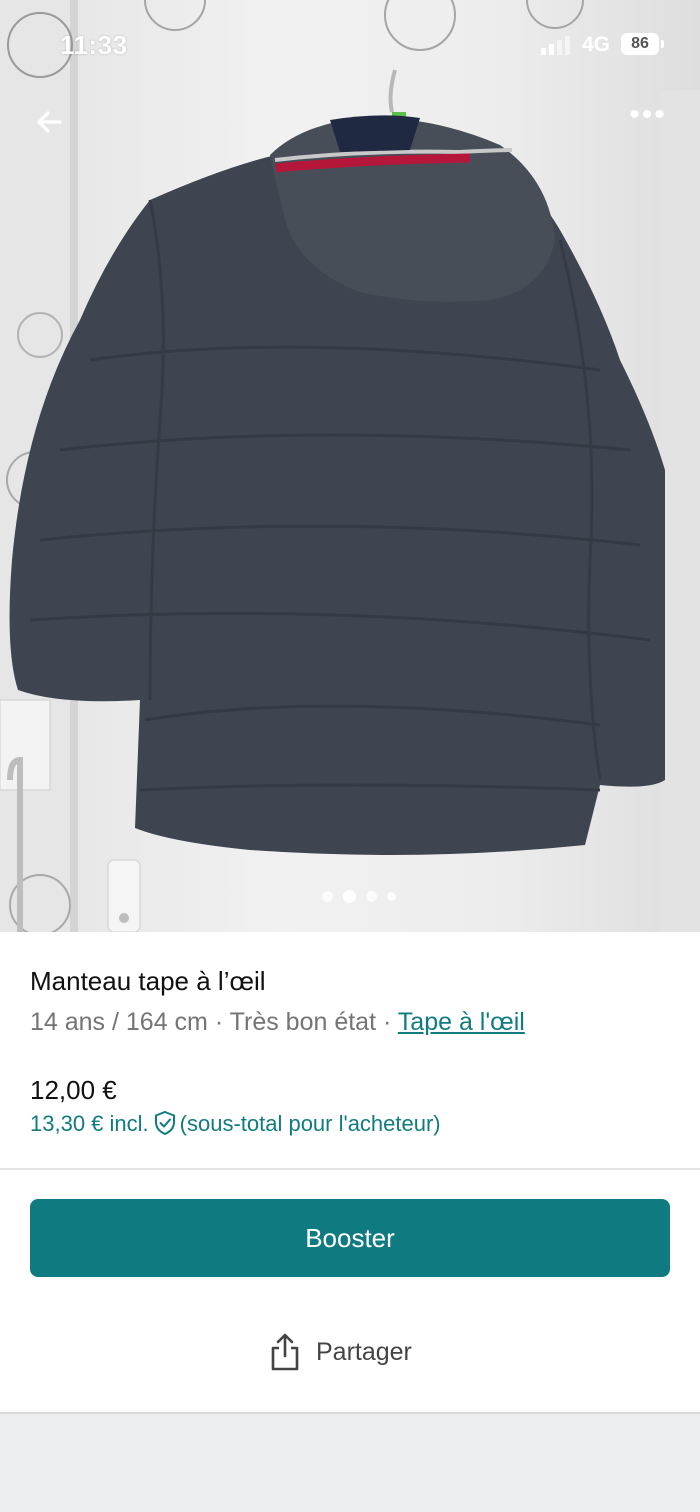 Image resolution: width=700 pixels, height=1512 pixels. What do you see at coordinates (350, 1238) in the screenshot?
I see `boost-button: Booster` at bounding box center [350, 1238].